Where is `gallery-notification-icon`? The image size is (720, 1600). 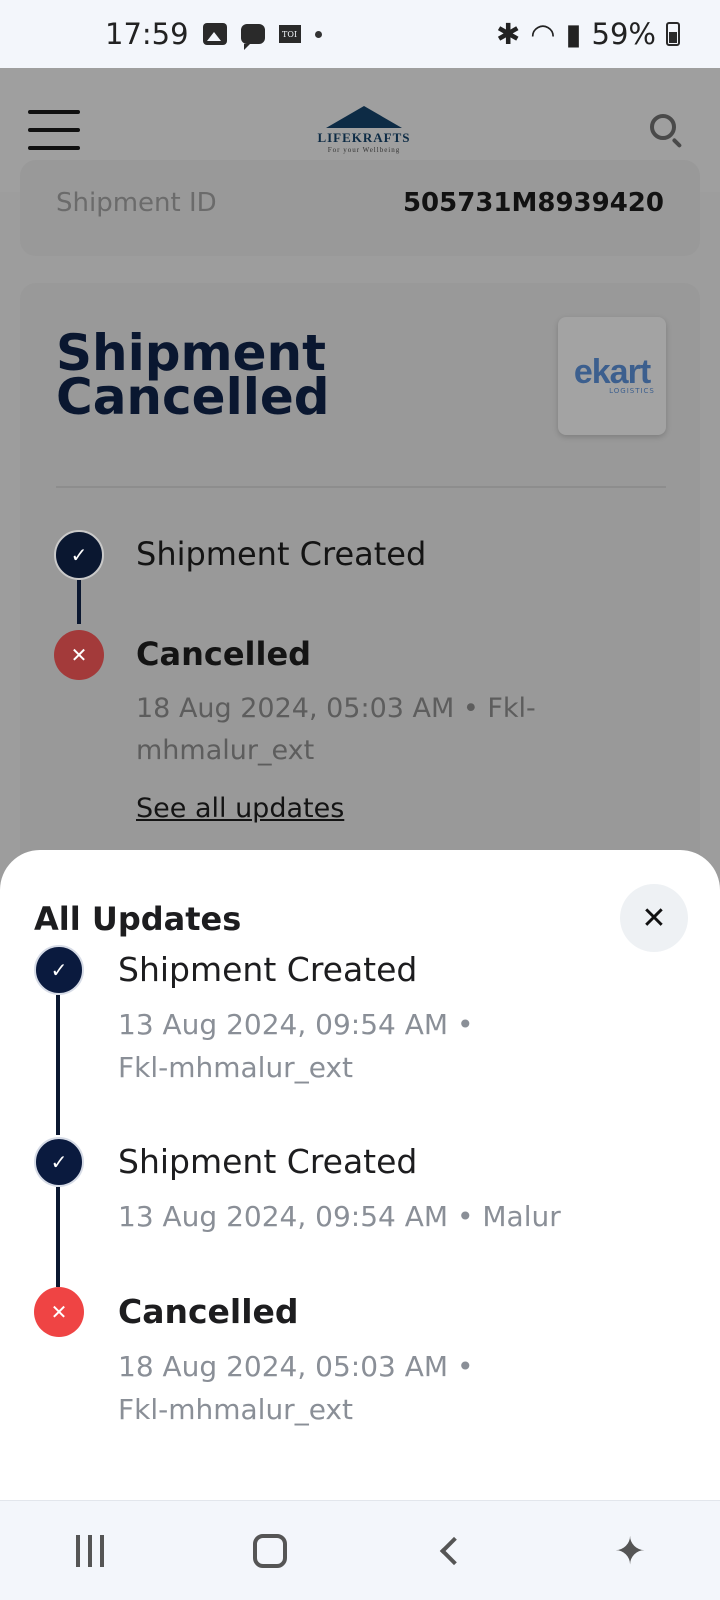 gallery-notification-icon is located at coordinates (214, 34).